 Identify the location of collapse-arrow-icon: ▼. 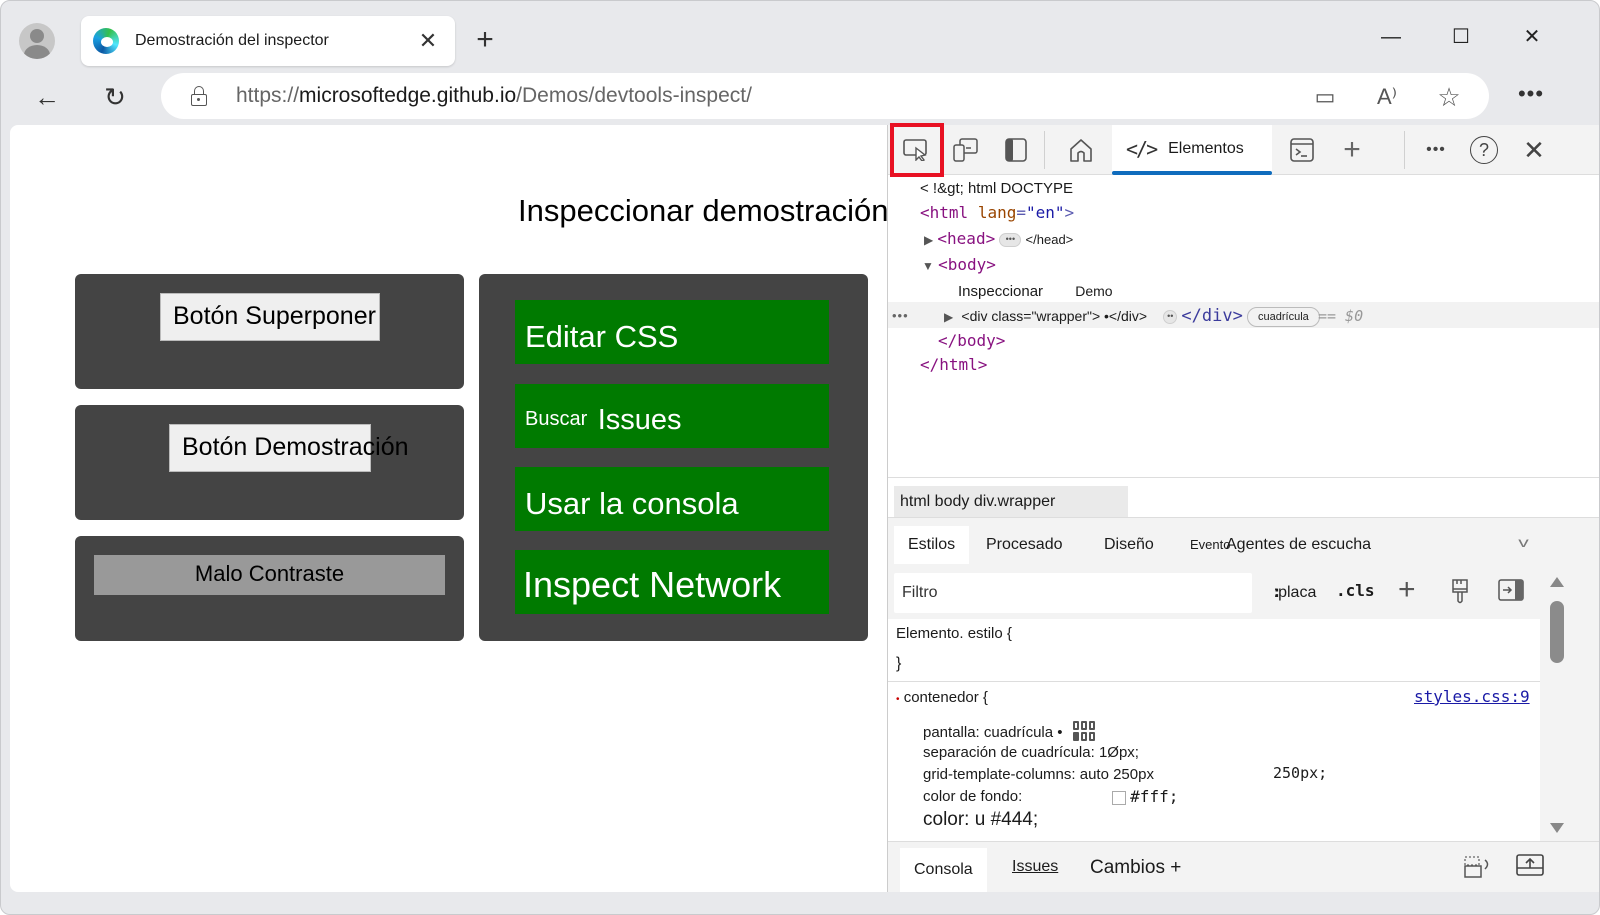
(928, 266).